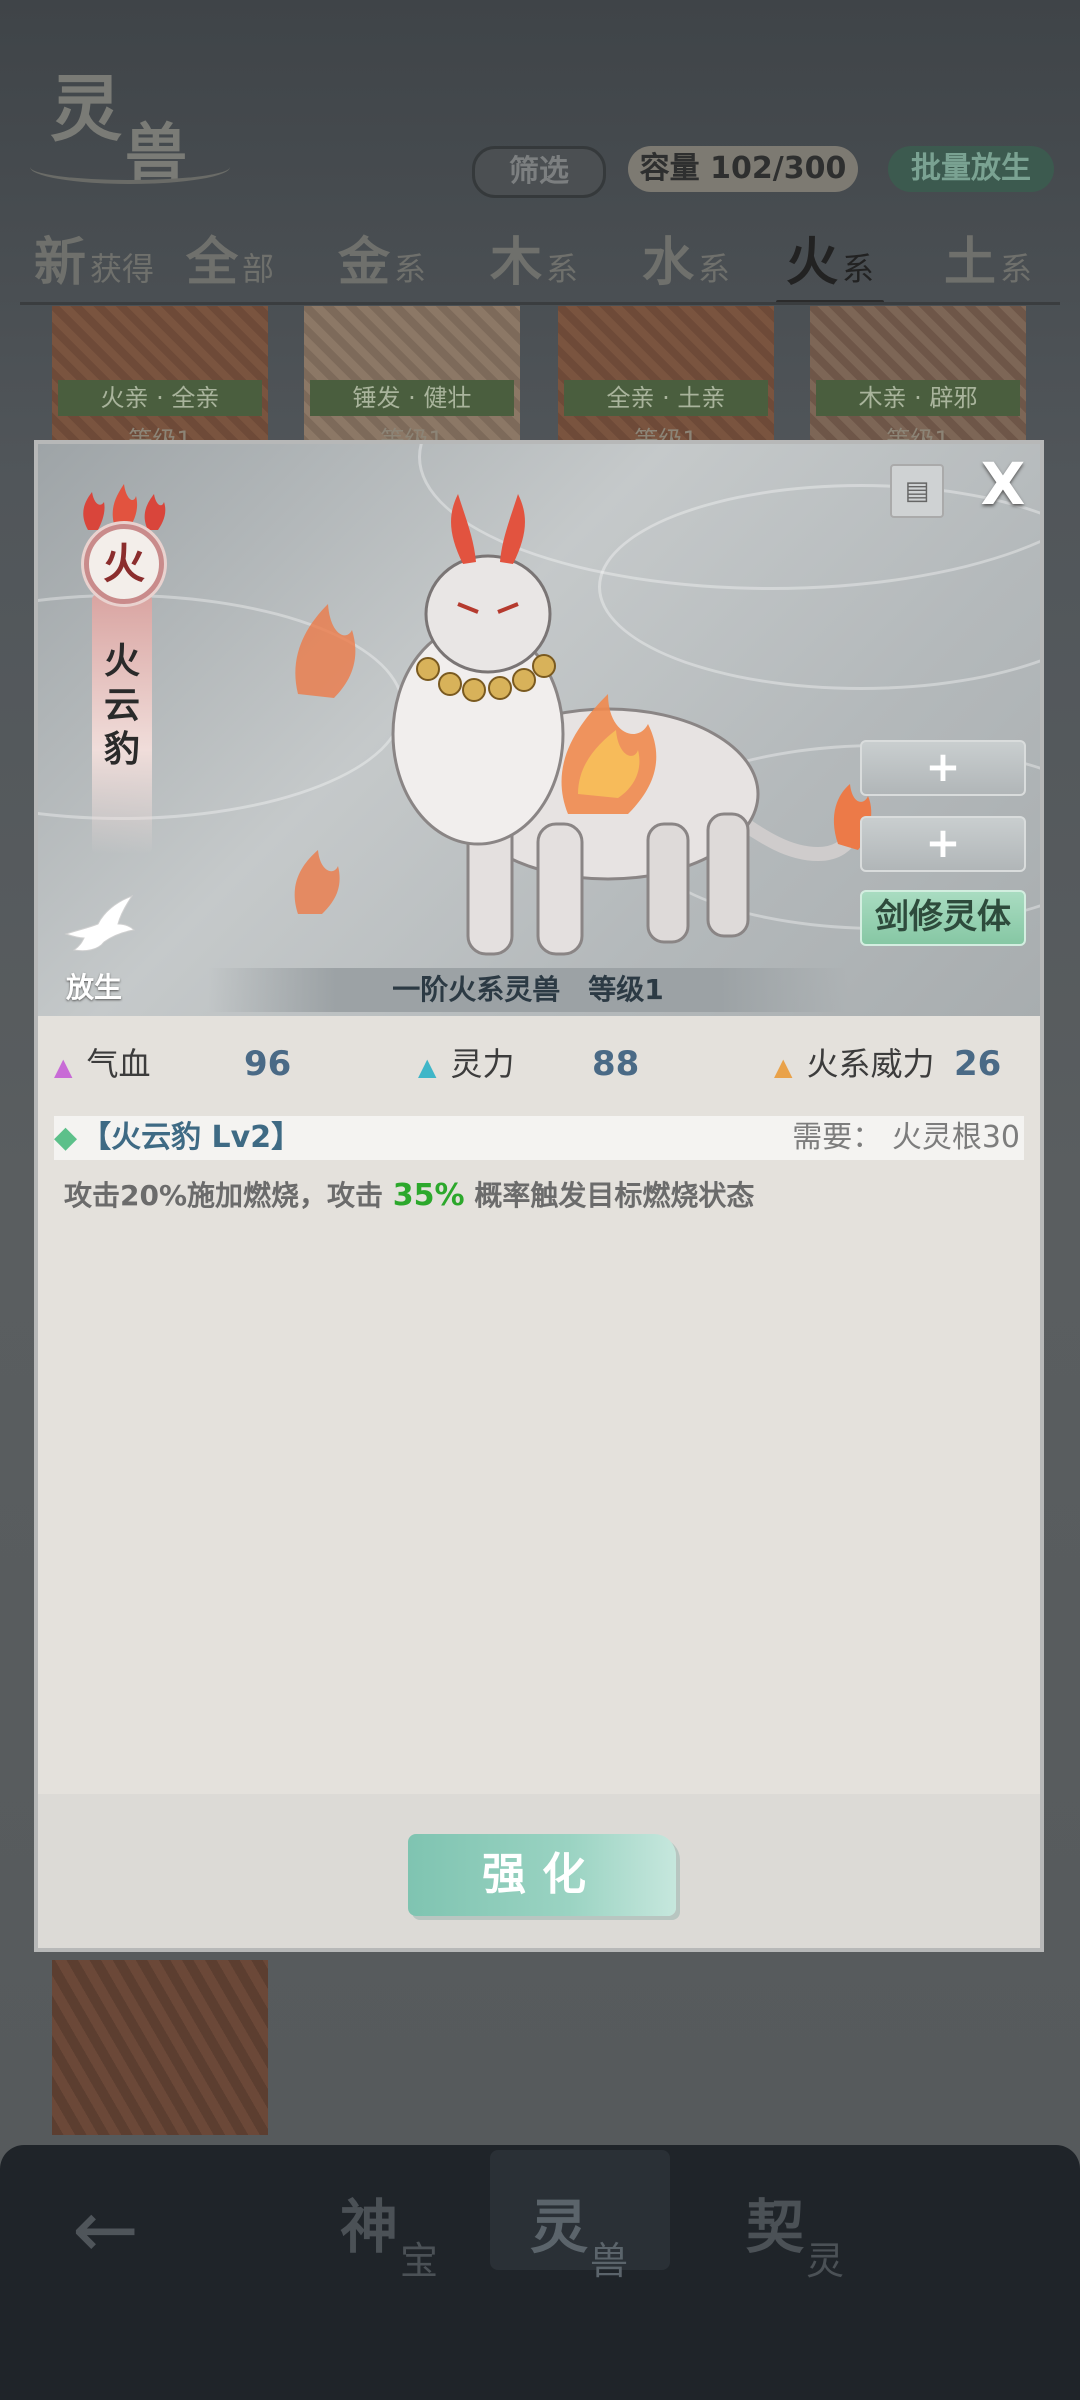 This screenshot has width=1080, height=2400. I want to click on batch-release-button: 批量放生, so click(971, 169).